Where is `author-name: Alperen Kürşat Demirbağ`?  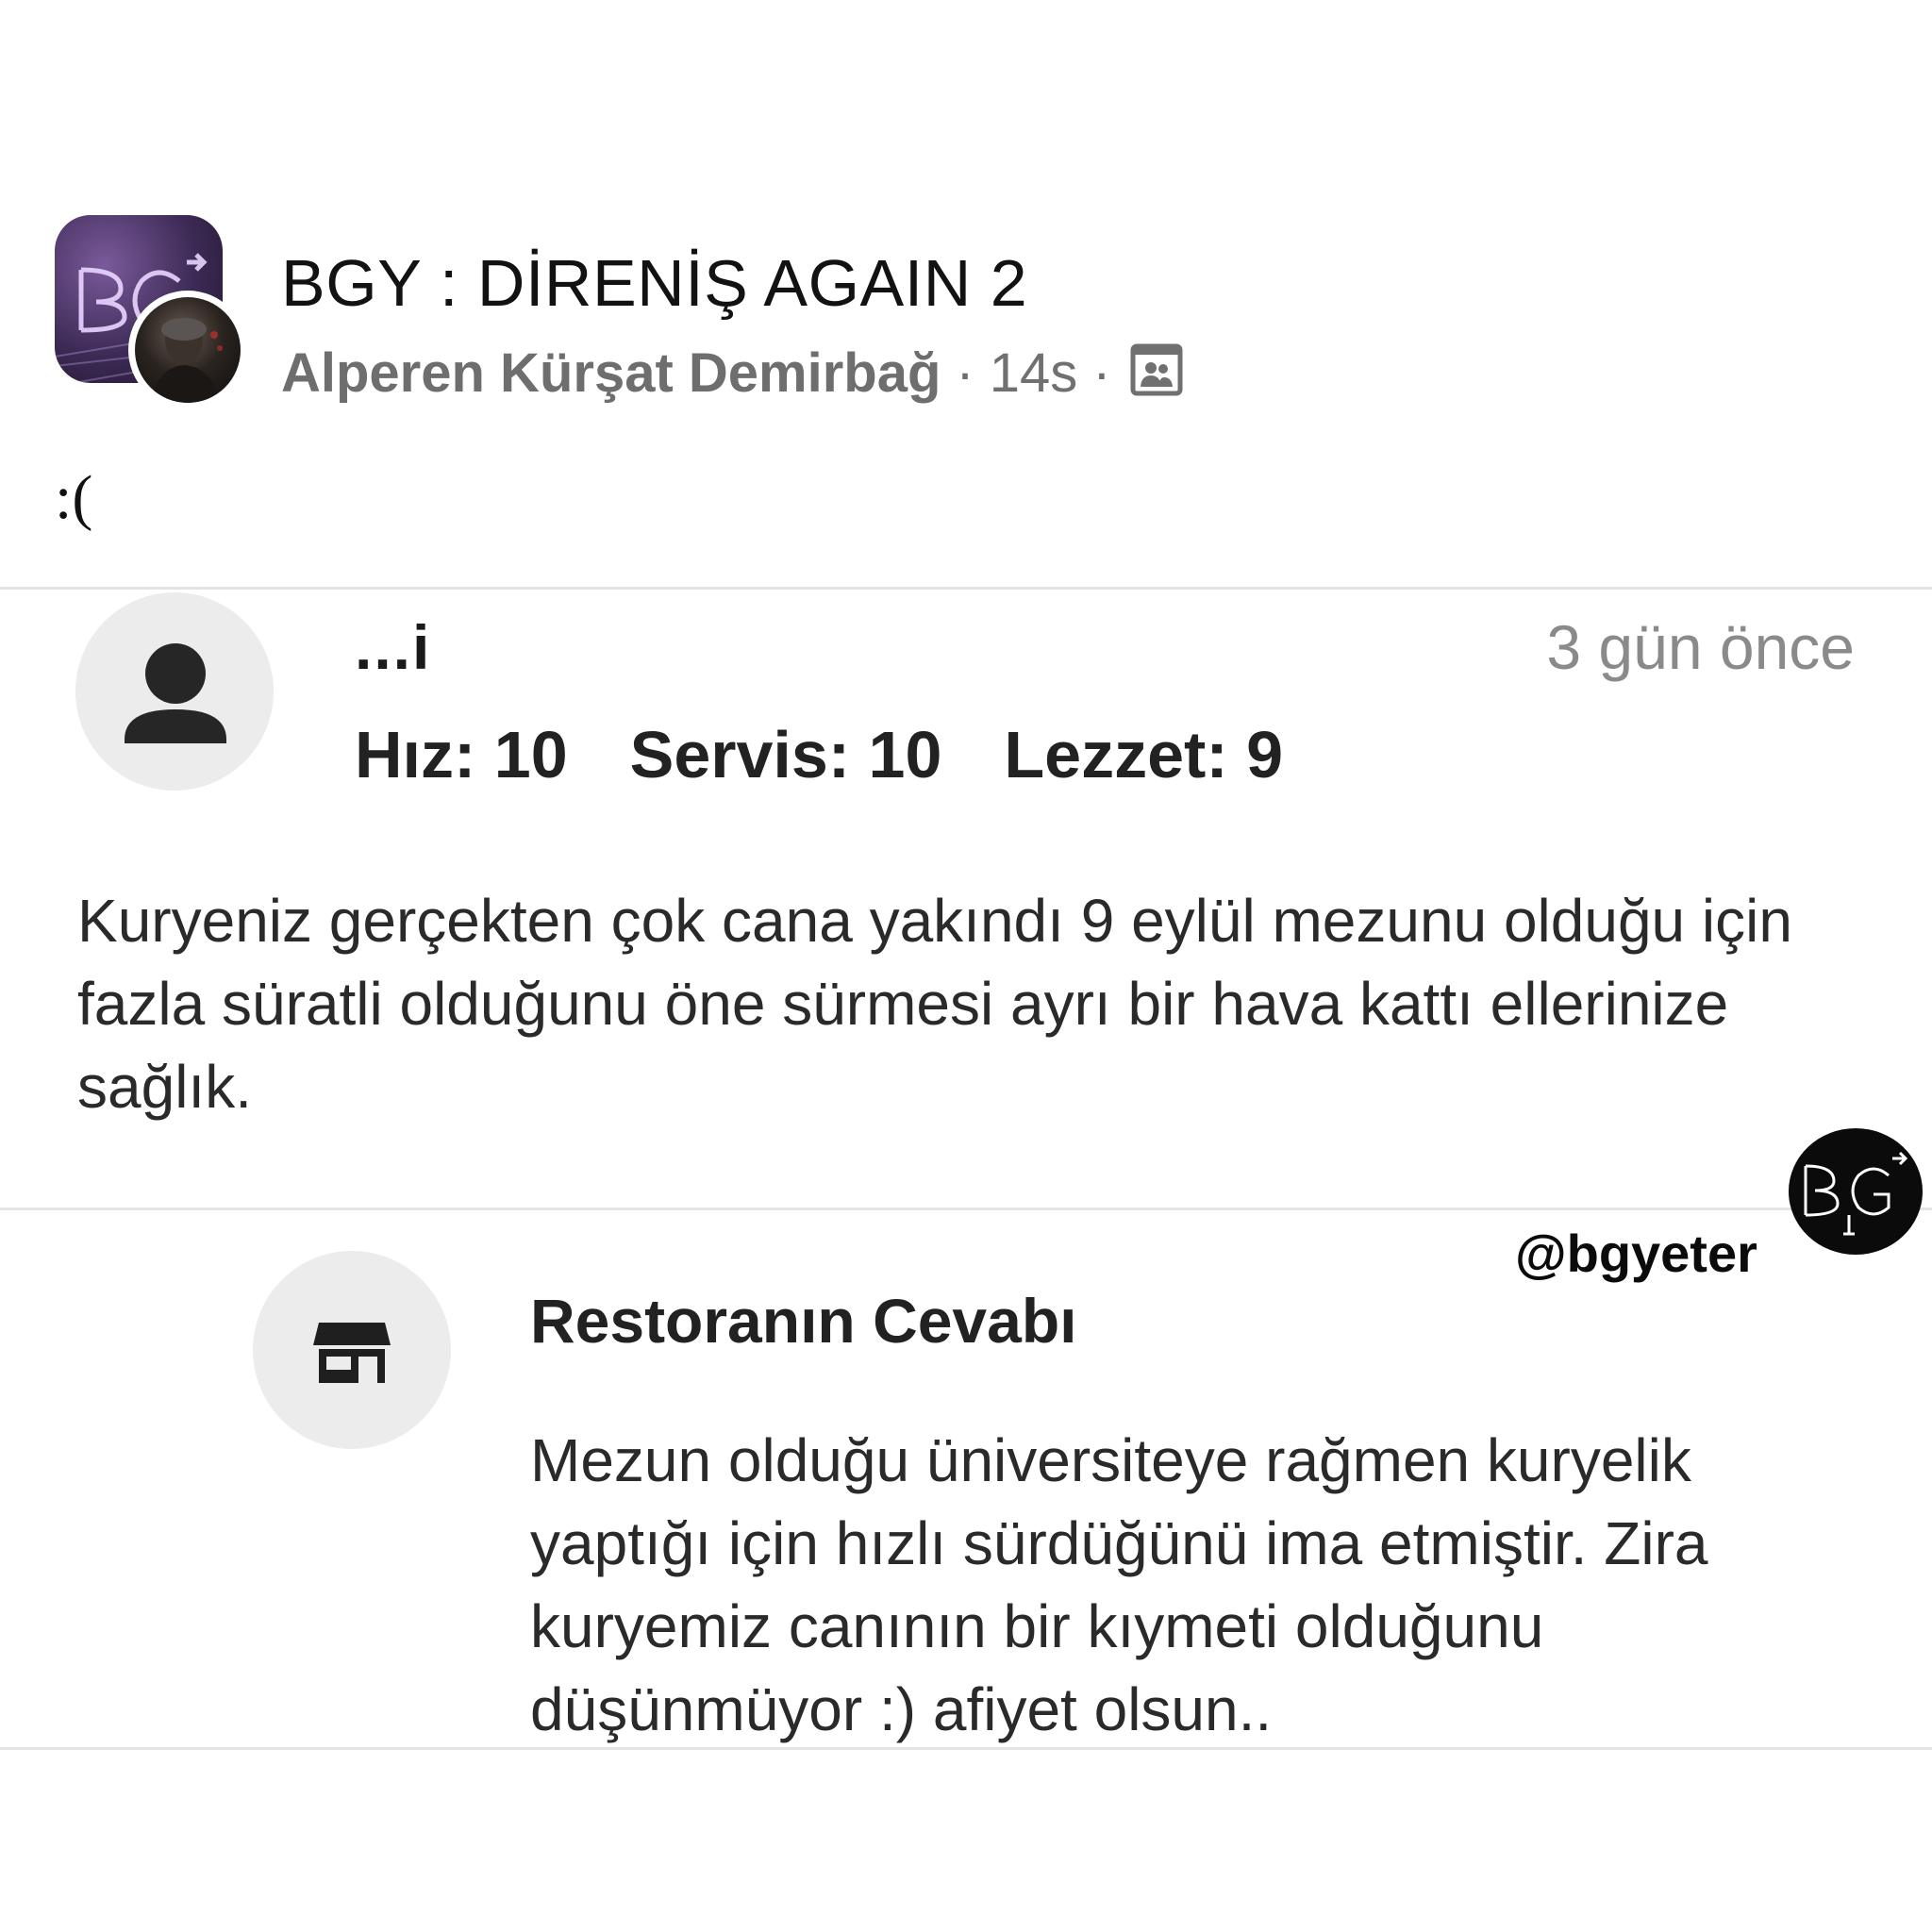 author-name: Alperen Kürşat Demirbağ is located at coordinates (611, 373).